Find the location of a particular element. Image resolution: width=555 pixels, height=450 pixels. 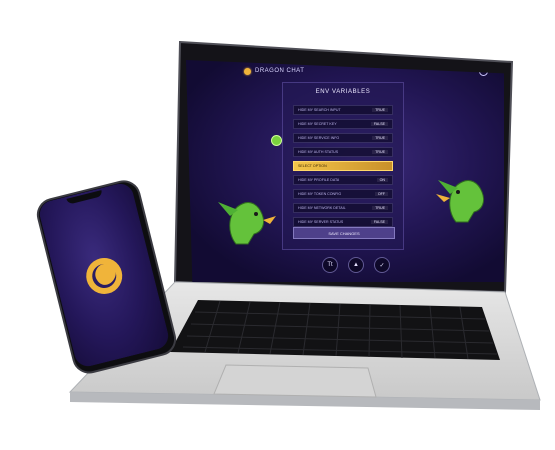

dragon-emblem-icon is located at coordinates (104, 275).